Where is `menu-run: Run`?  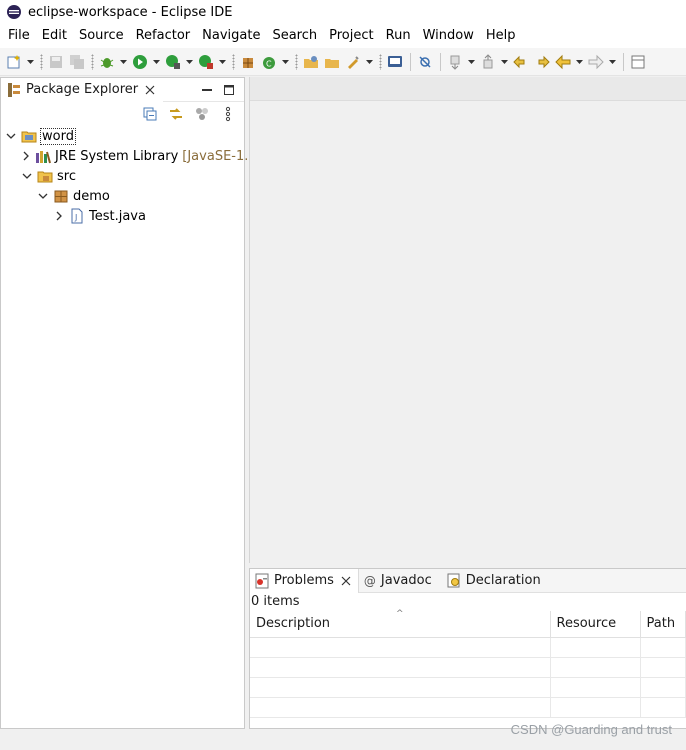 menu-run: Run is located at coordinates (398, 36).